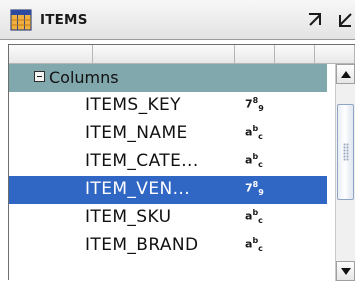 The height and width of the screenshot is (281, 355). I want to click on group-label: Columns, so click(84, 77).